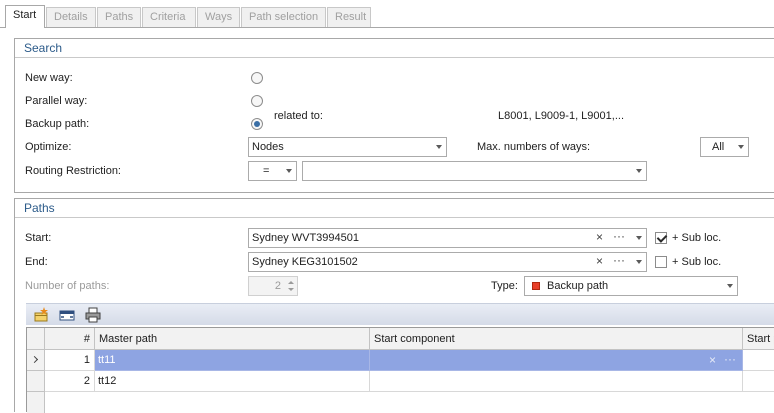 This screenshot has width=774, height=413. Describe the element at coordinates (56, 101) in the screenshot. I see `parallel-way-label: Parallel way:` at that location.